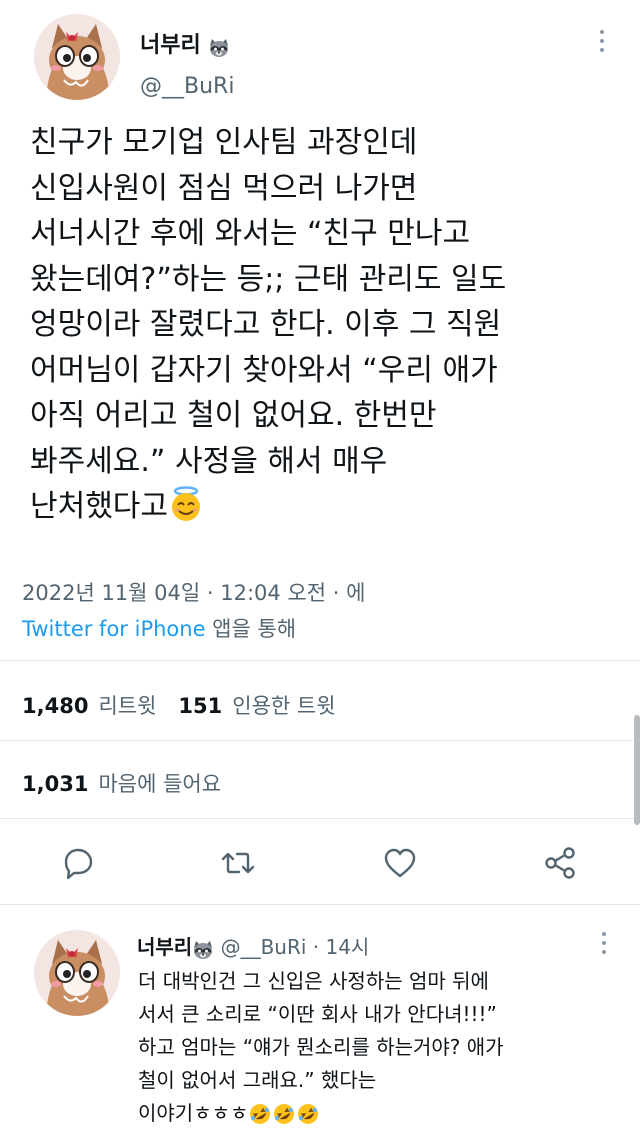 The image size is (640, 1145). I want to click on tweet-text-line: 왔는데여?”하는 등;; 근태 관리도 일도, so click(268, 279).